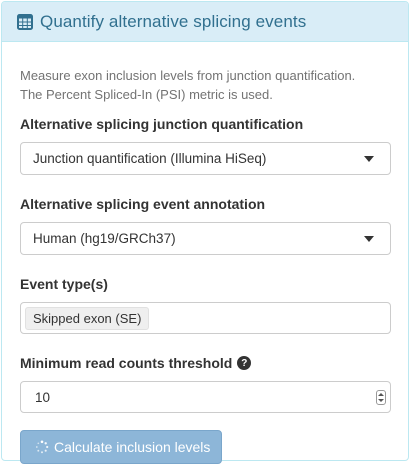 This screenshot has width=410, height=464. What do you see at coordinates (150, 158) in the screenshot?
I see `junction-select-value: Junction quantification (Illumina HiSeq)` at bounding box center [150, 158].